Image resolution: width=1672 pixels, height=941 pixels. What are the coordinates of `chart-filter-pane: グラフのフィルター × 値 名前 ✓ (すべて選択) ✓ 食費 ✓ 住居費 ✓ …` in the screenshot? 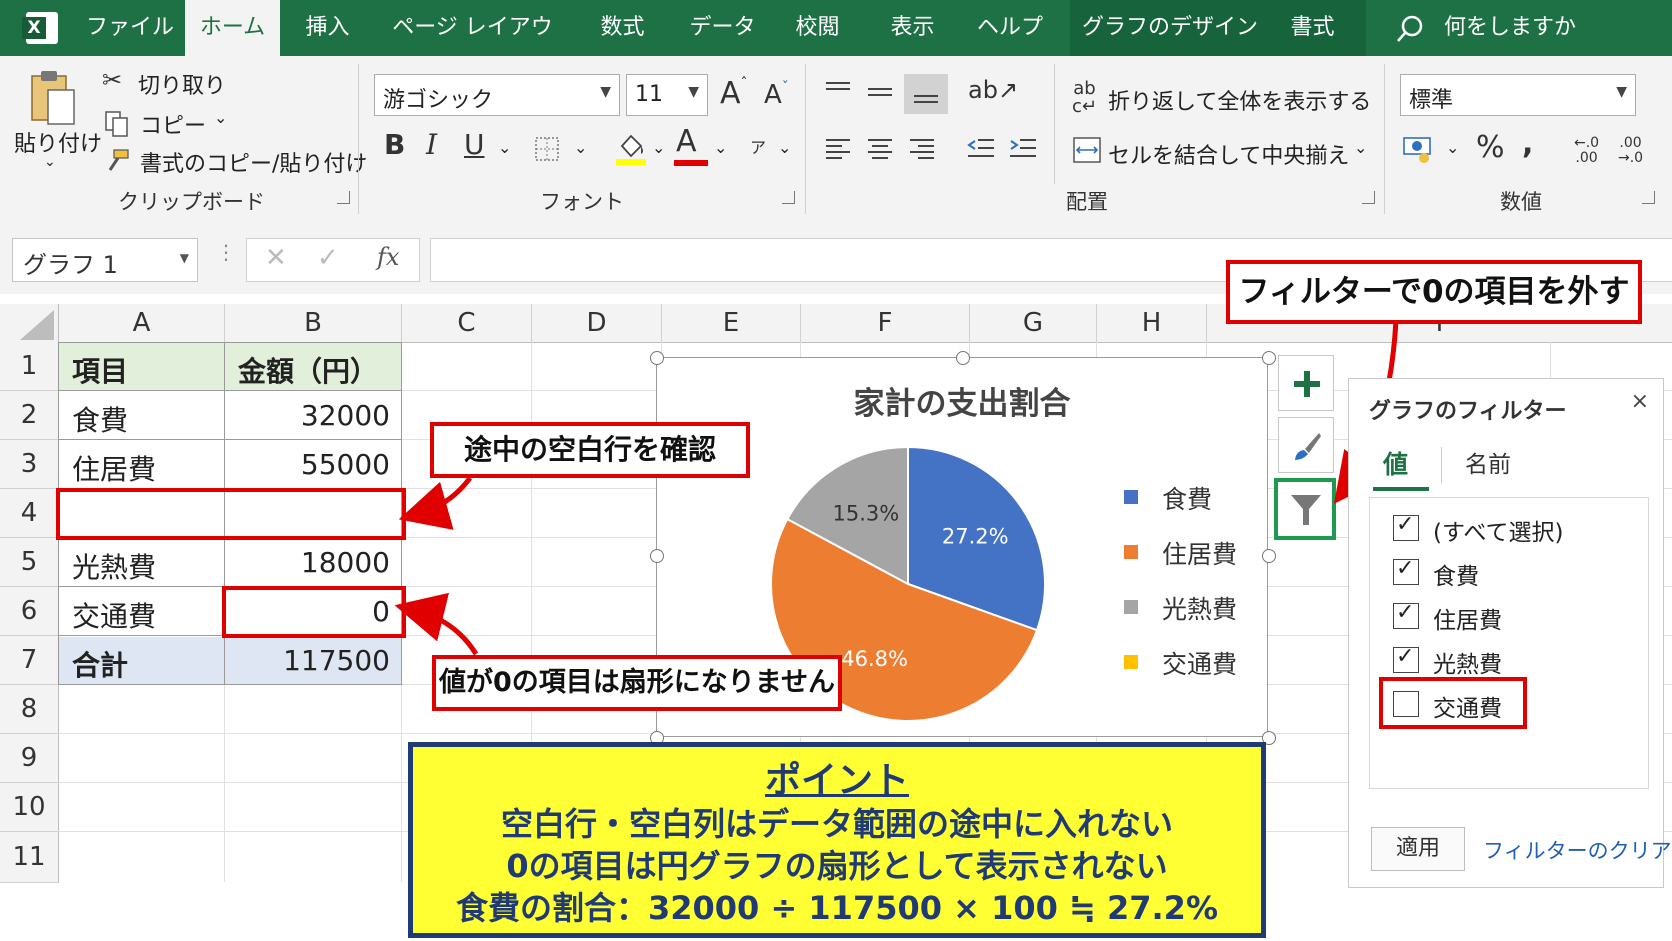 It's located at (1510, 633).